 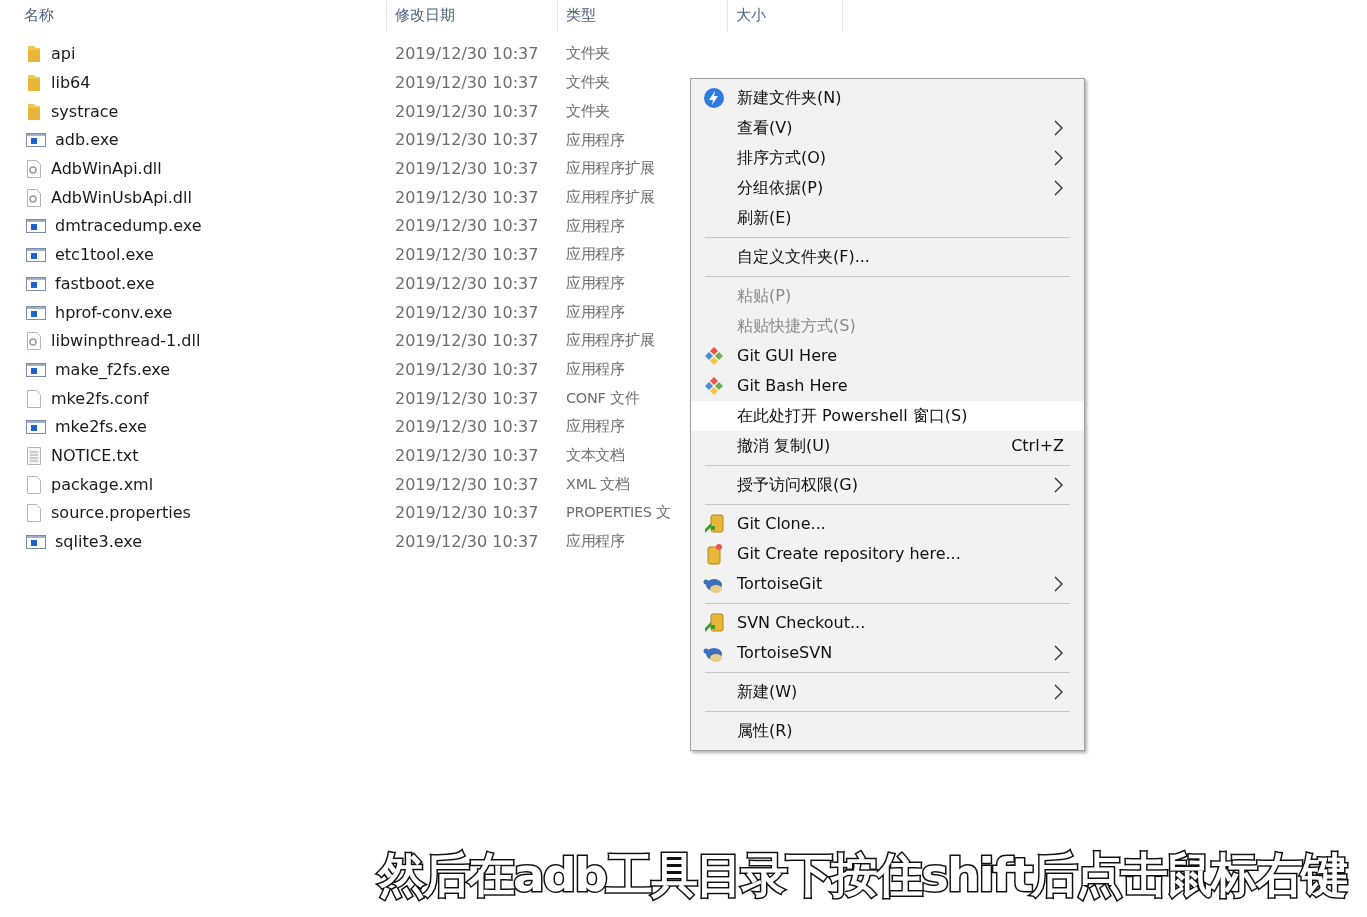 What do you see at coordinates (887, 218) in the screenshot?
I see `menu-item: 刷新(E)` at bounding box center [887, 218].